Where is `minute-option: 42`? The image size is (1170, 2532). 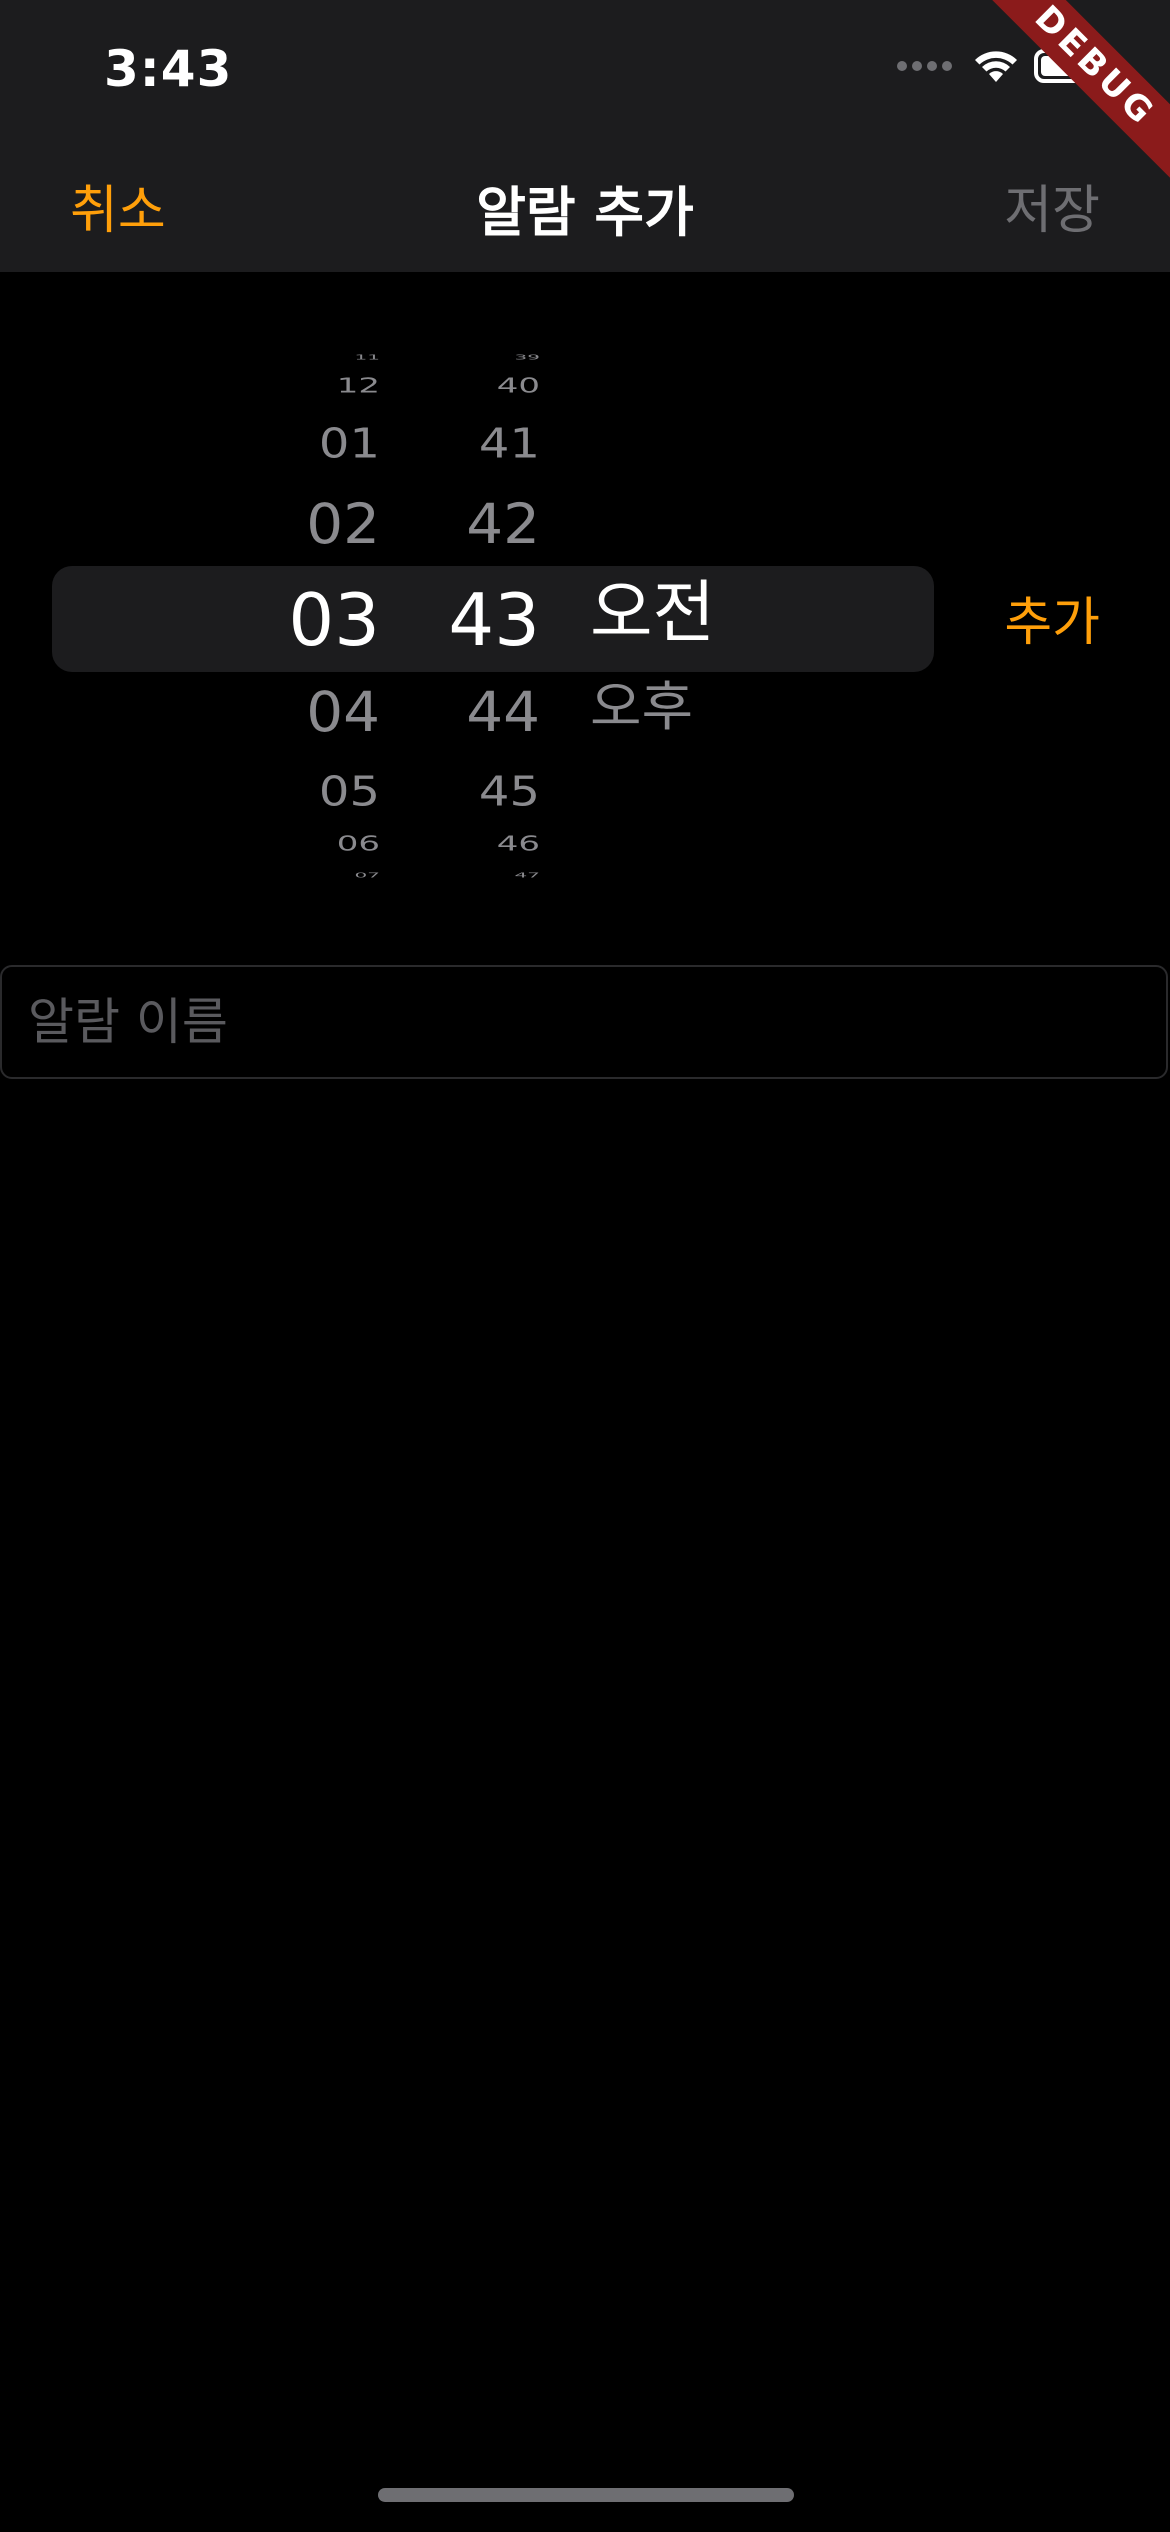
minute-option: 42 is located at coordinates (480, 524).